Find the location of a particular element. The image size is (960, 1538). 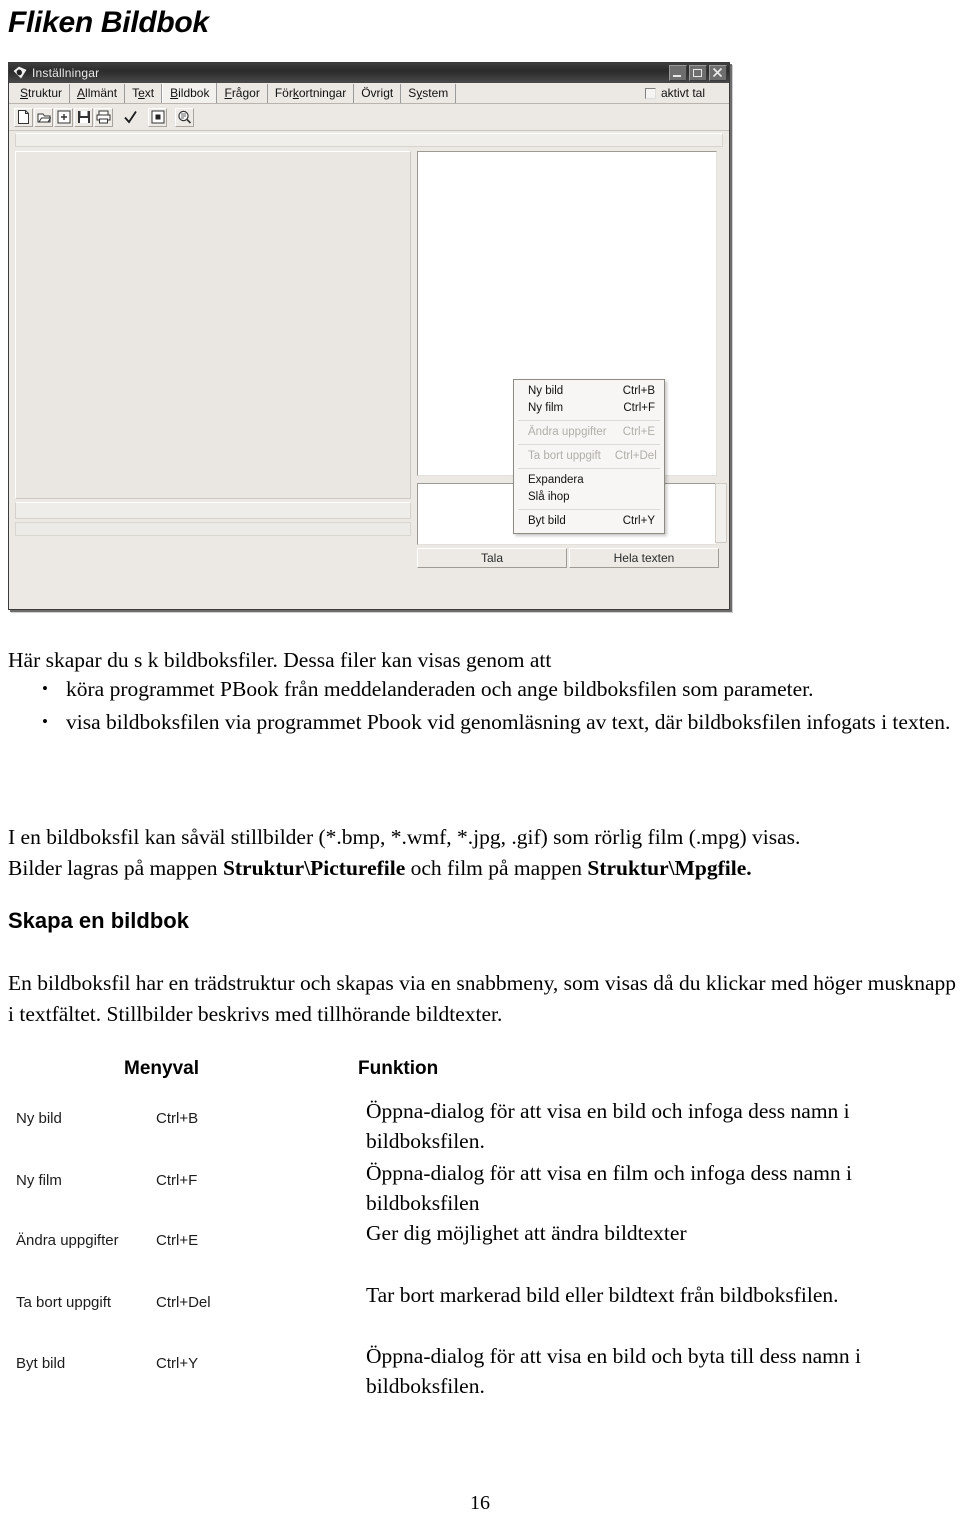

menu-shortcut: Ctrl+F is located at coordinates (177, 1180).